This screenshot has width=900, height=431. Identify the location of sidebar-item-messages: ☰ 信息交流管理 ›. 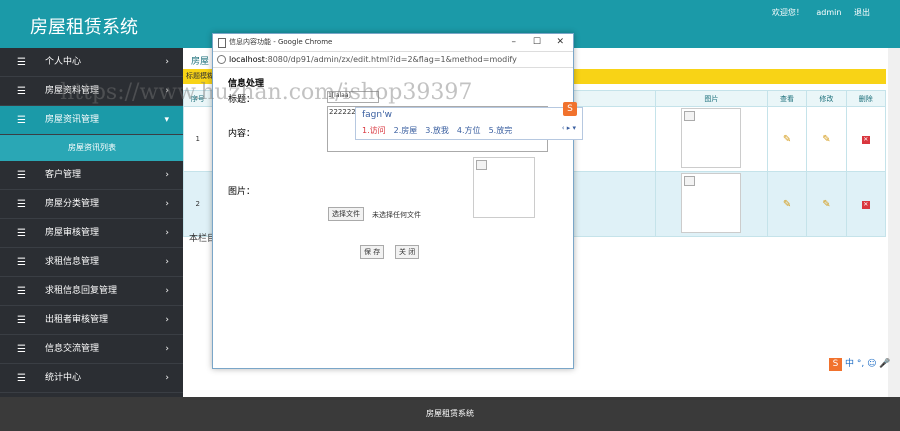
(91, 349).